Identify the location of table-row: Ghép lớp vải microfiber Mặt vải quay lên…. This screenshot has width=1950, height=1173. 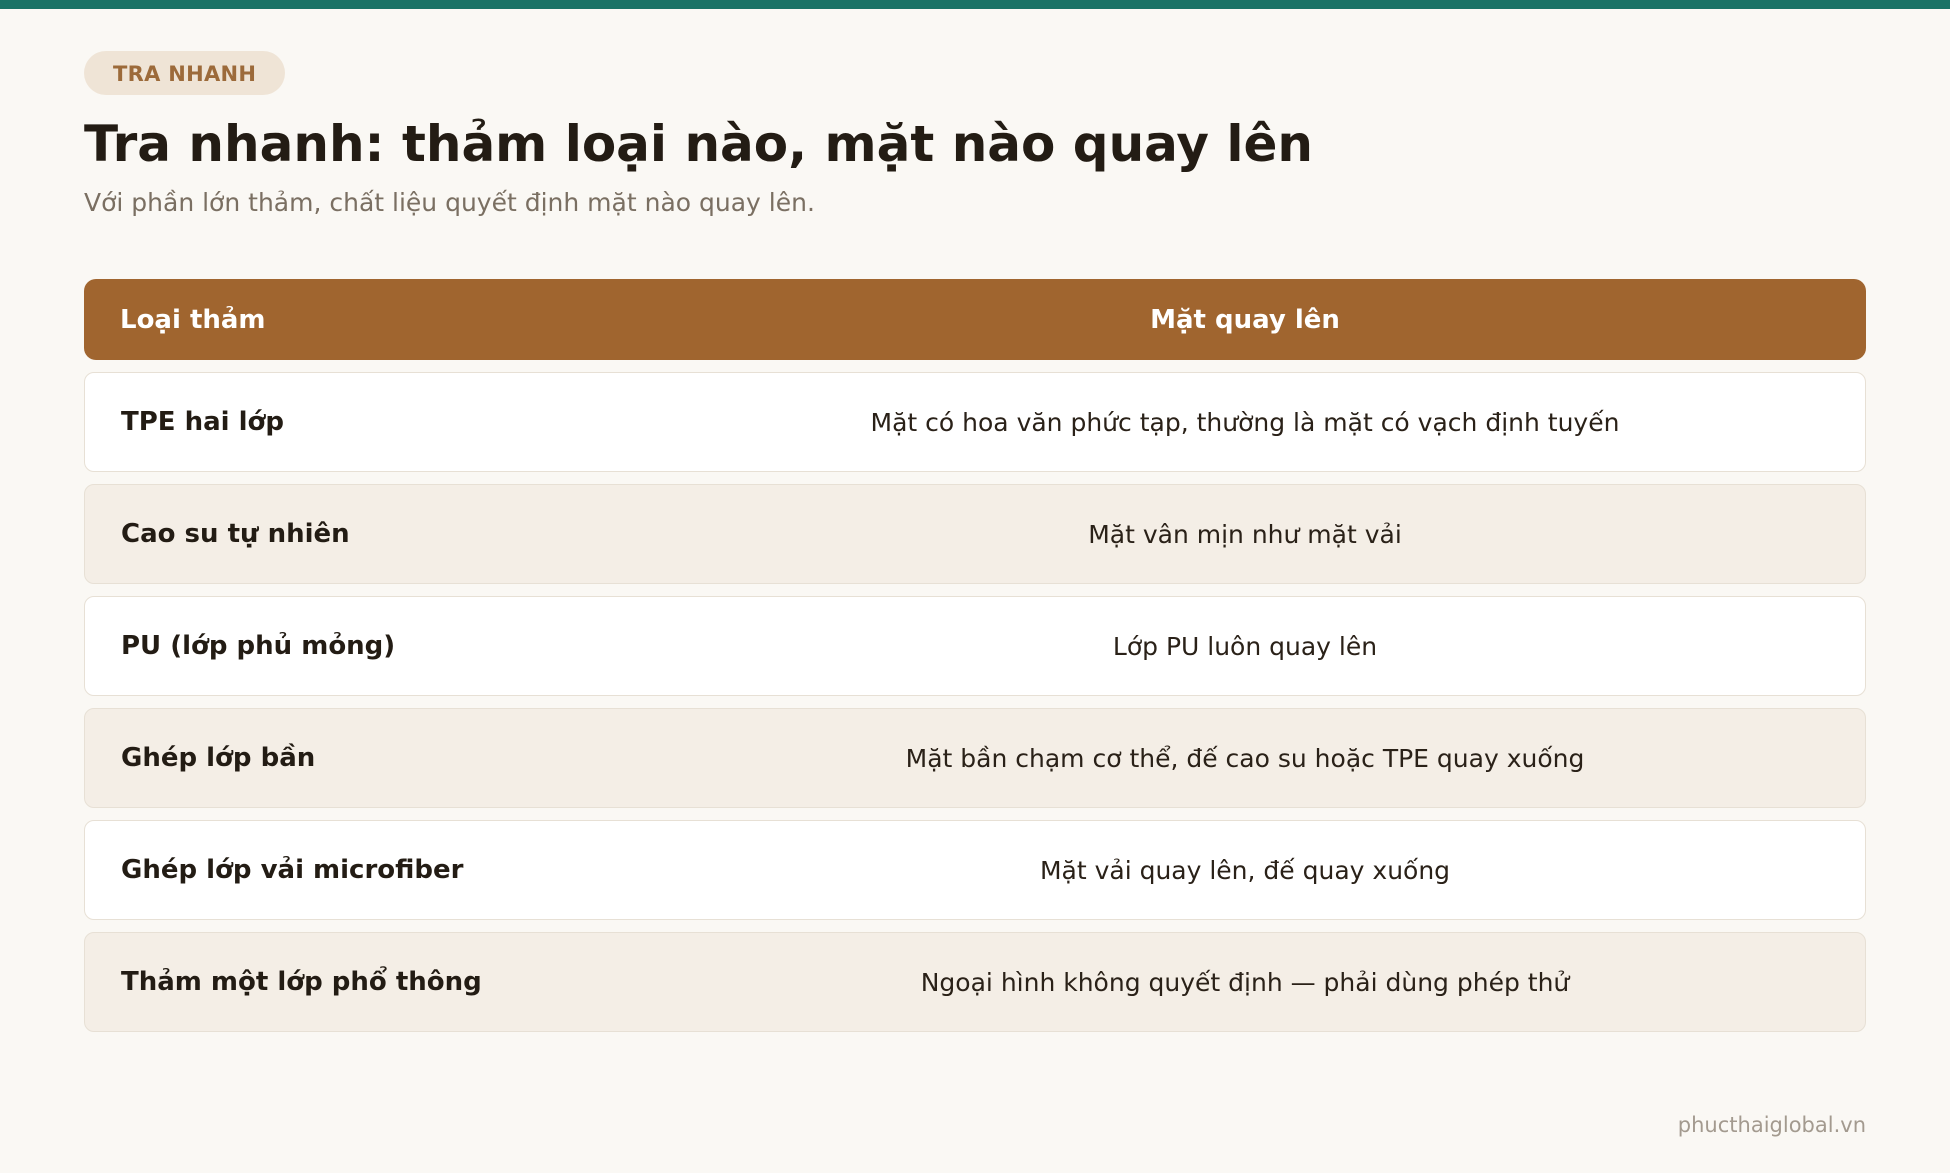
(975, 870).